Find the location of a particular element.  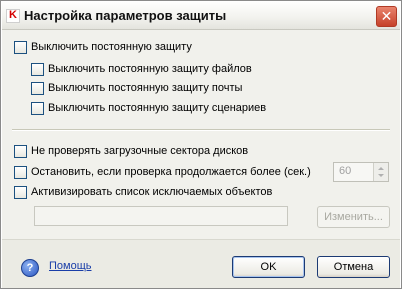

kaspersky-logo-icon is located at coordinates (13, 16).